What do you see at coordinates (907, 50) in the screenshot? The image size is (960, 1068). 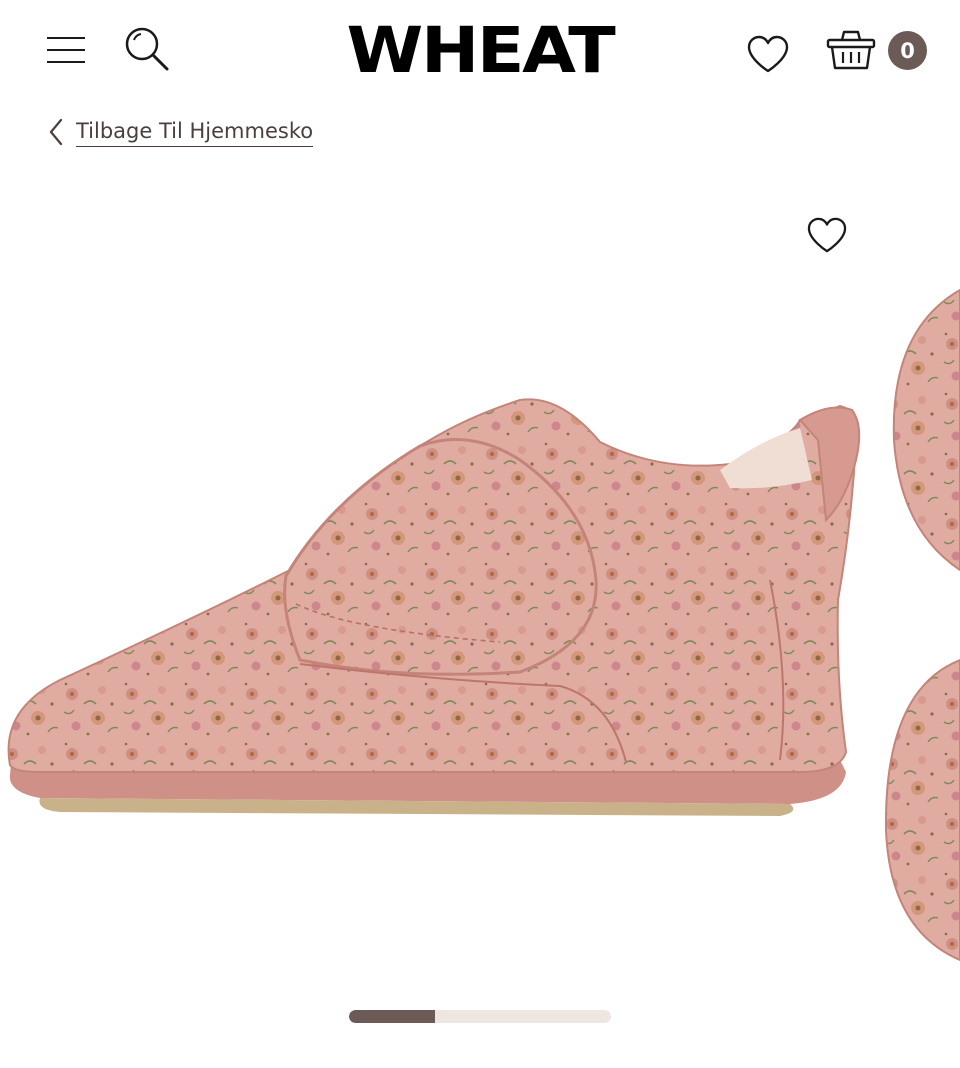 I see `cart-count-badge: 0` at bounding box center [907, 50].